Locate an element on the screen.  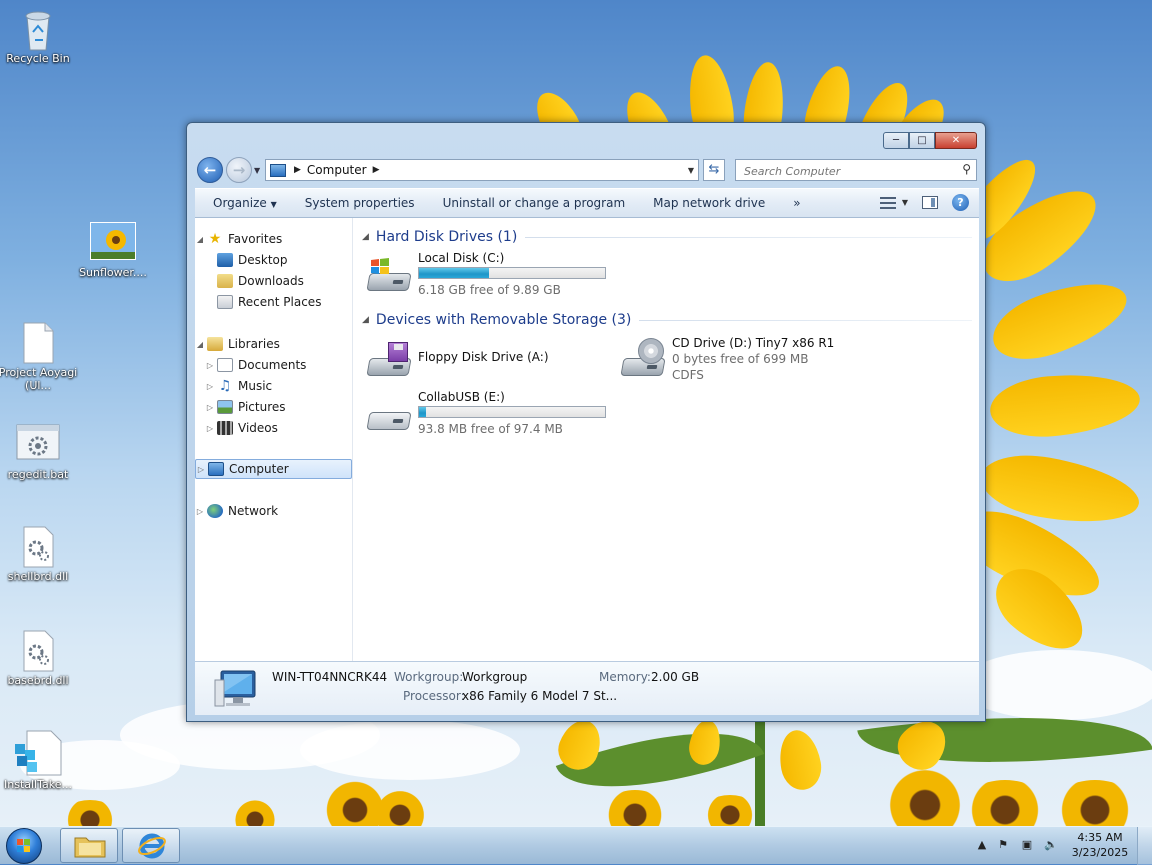
drive-local-disk-c: Local Disk (C:) 6.18 GB free of 9.89 GB is located at coordinates (496, 274).